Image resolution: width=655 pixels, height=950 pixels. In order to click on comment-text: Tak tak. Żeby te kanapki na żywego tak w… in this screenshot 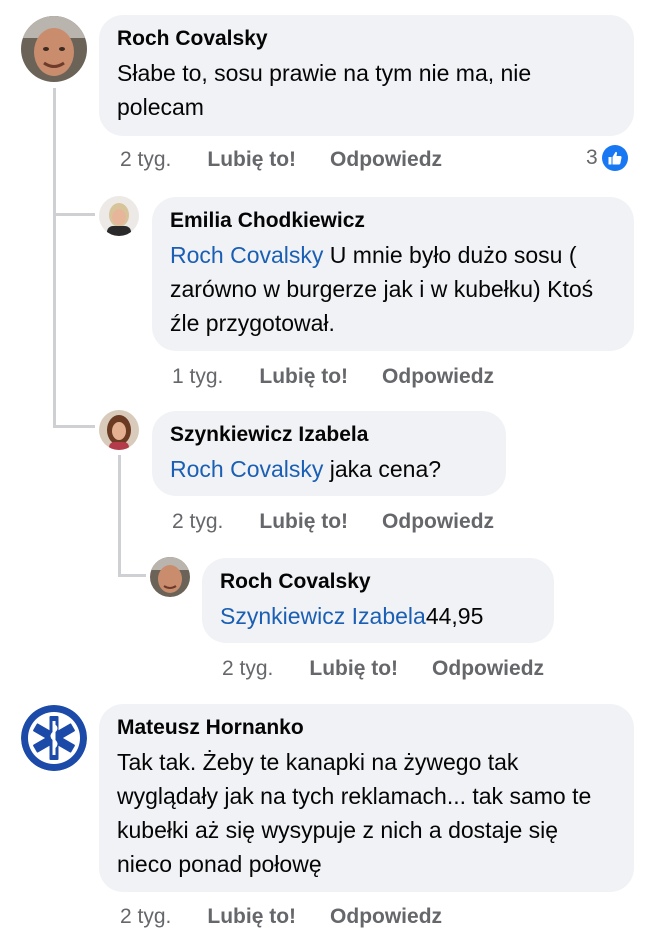, I will do `click(354, 813)`.